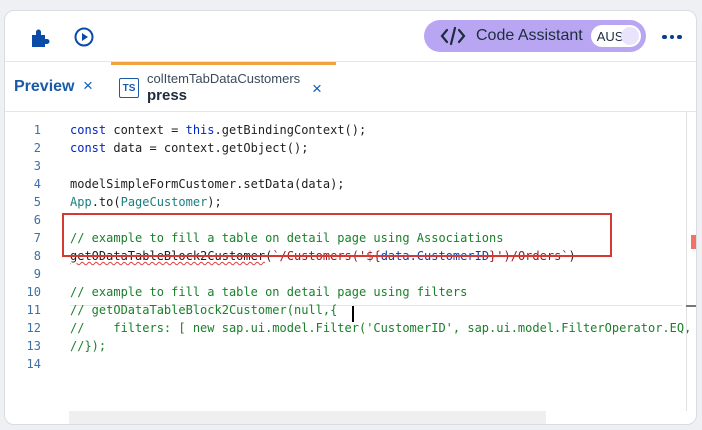 The width and height of the screenshot is (702, 430). I want to click on error-marker, so click(693, 242).